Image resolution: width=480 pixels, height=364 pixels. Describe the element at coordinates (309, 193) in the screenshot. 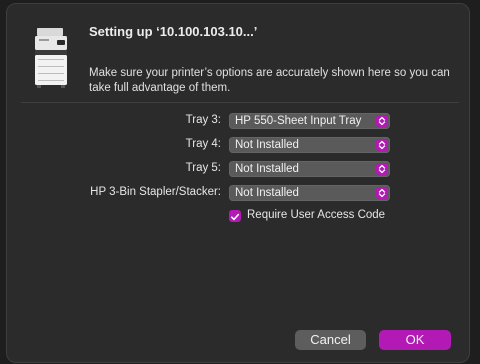

I see `stapler-stacker-popup: Not Installed` at that location.